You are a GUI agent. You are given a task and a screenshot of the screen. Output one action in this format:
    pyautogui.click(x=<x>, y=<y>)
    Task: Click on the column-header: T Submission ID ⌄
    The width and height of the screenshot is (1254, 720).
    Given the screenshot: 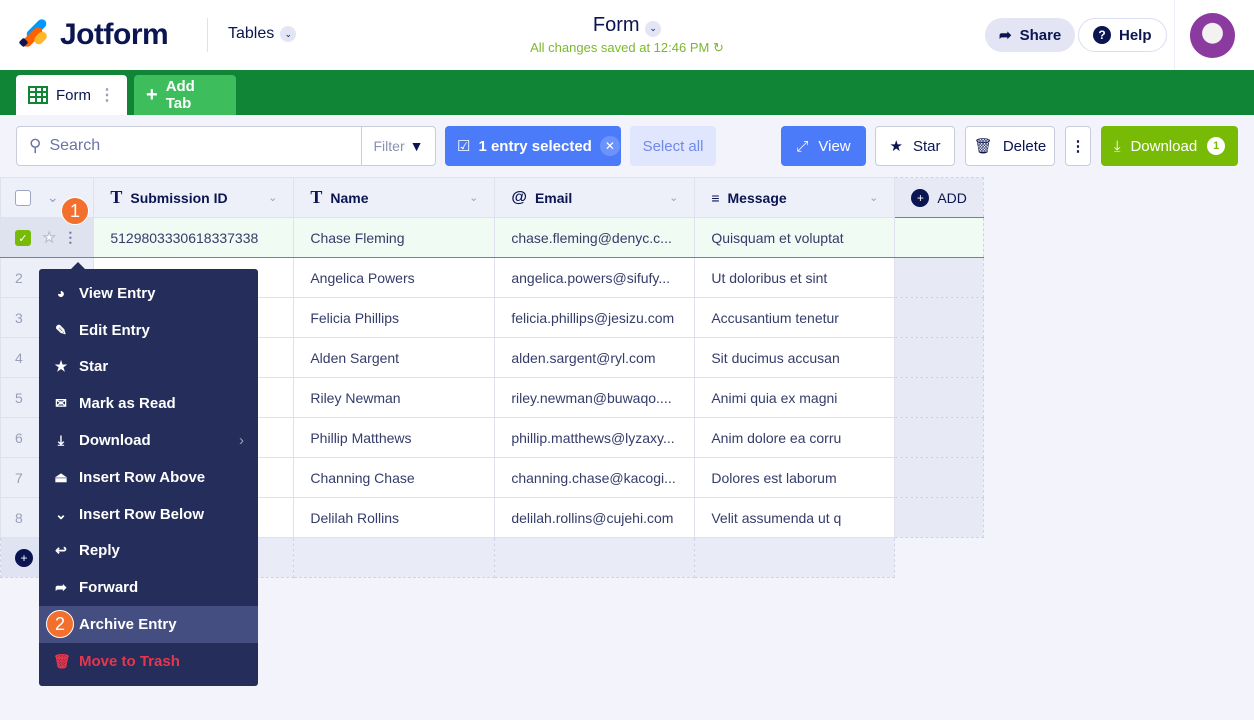 What is the action you would take?
    pyautogui.click(x=194, y=197)
    